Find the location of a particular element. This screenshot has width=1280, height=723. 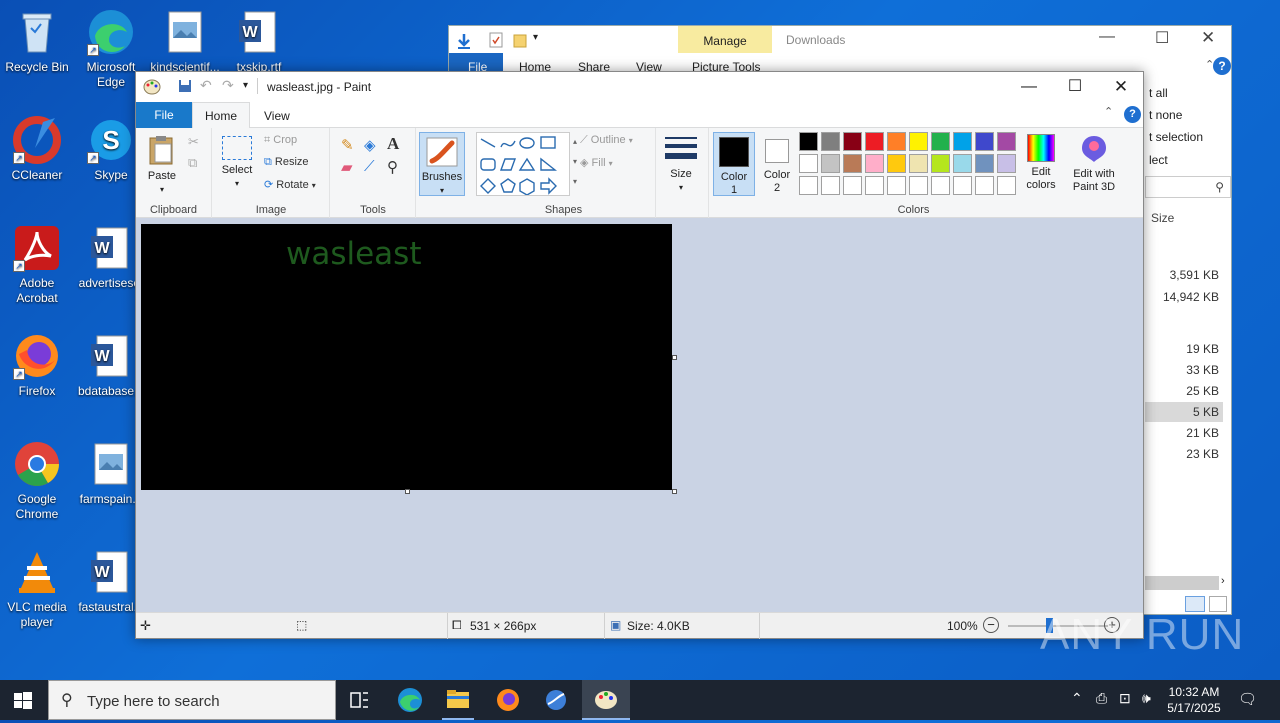

select-item: lect is located at coordinates (1158, 160).